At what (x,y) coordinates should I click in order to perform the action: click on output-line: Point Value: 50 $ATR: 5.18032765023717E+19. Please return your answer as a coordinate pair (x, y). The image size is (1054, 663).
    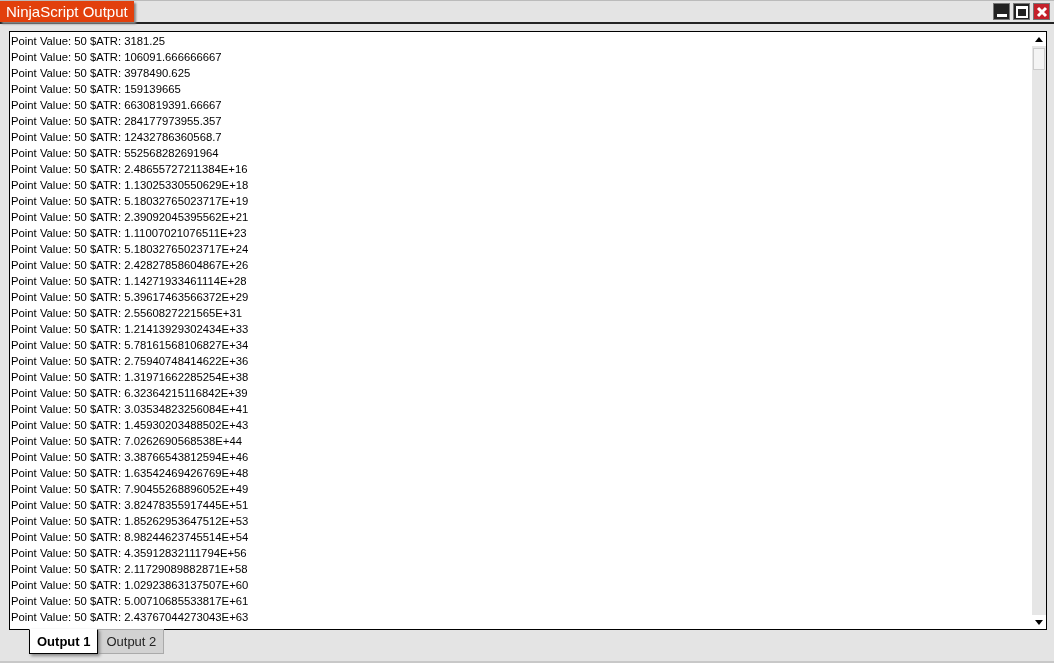
    Looking at the image, I should click on (130, 201).